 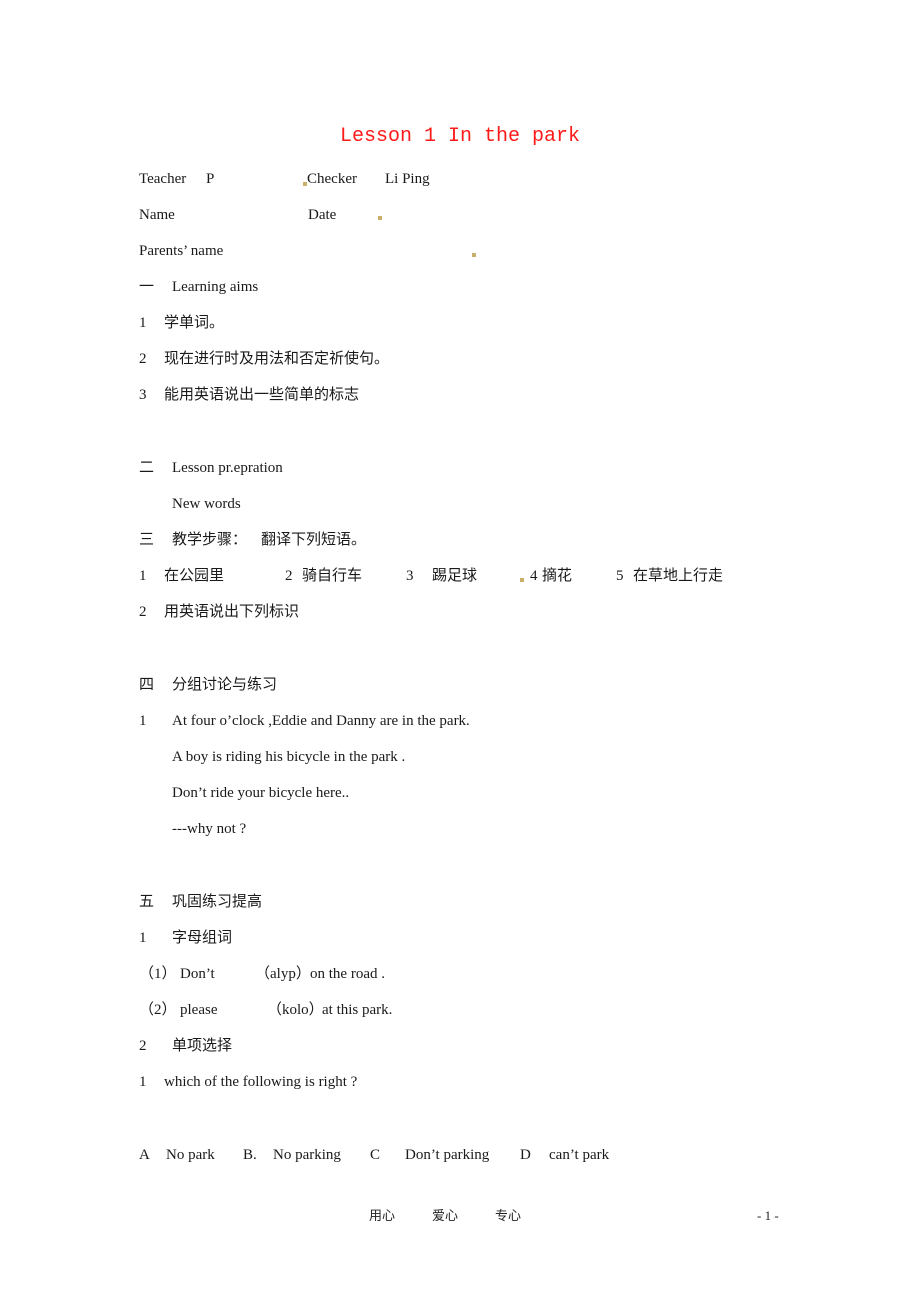 What do you see at coordinates (262, 395) in the screenshot?
I see `aim-3-text: 能用英语说出一些简单的标志` at bounding box center [262, 395].